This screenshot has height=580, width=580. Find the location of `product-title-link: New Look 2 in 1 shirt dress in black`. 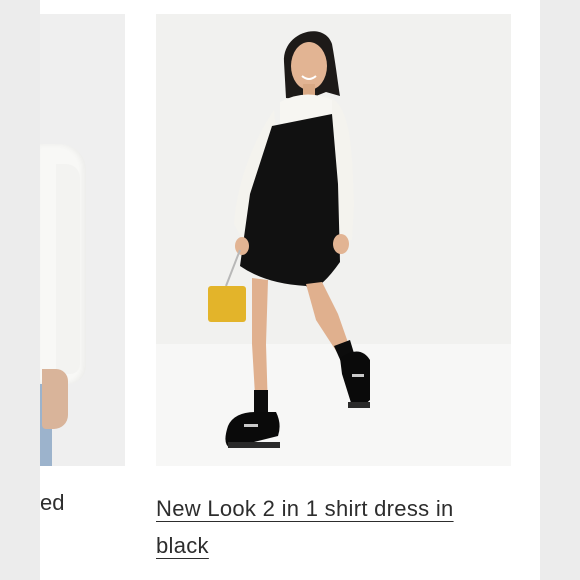

product-title-link: New Look 2 in 1 shirt dress in black is located at coordinates (328, 527).